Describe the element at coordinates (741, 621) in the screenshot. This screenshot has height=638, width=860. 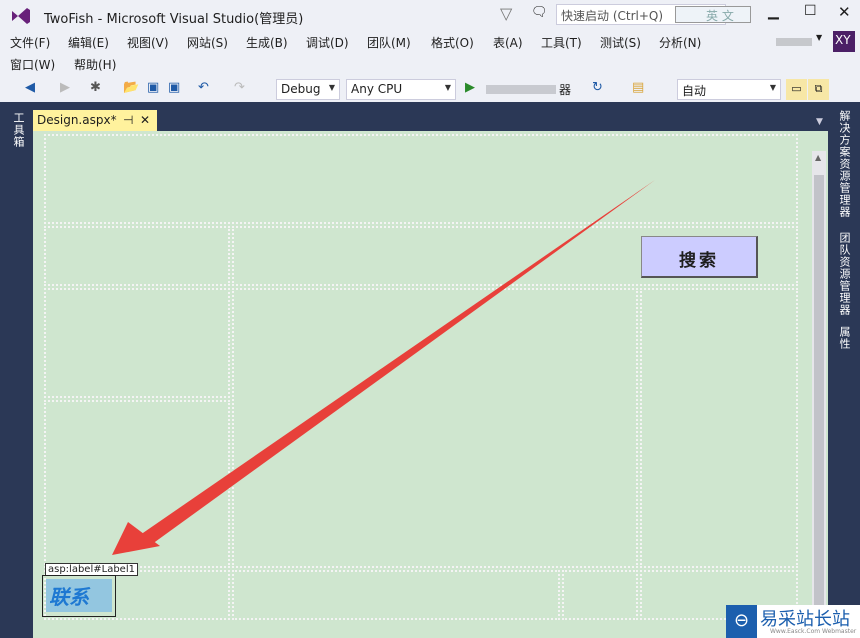
I see `watermark-logo-icon: ⊖` at that location.